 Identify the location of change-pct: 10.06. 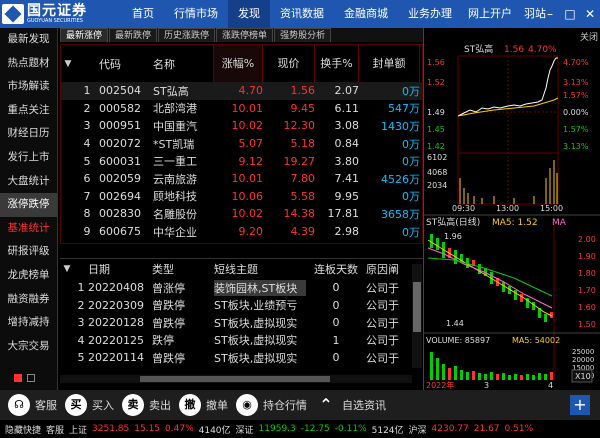
(247, 196).